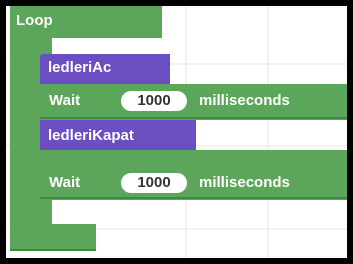 This screenshot has height=264, width=353. I want to click on call-block-label: ledleriAc, so click(80, 67).